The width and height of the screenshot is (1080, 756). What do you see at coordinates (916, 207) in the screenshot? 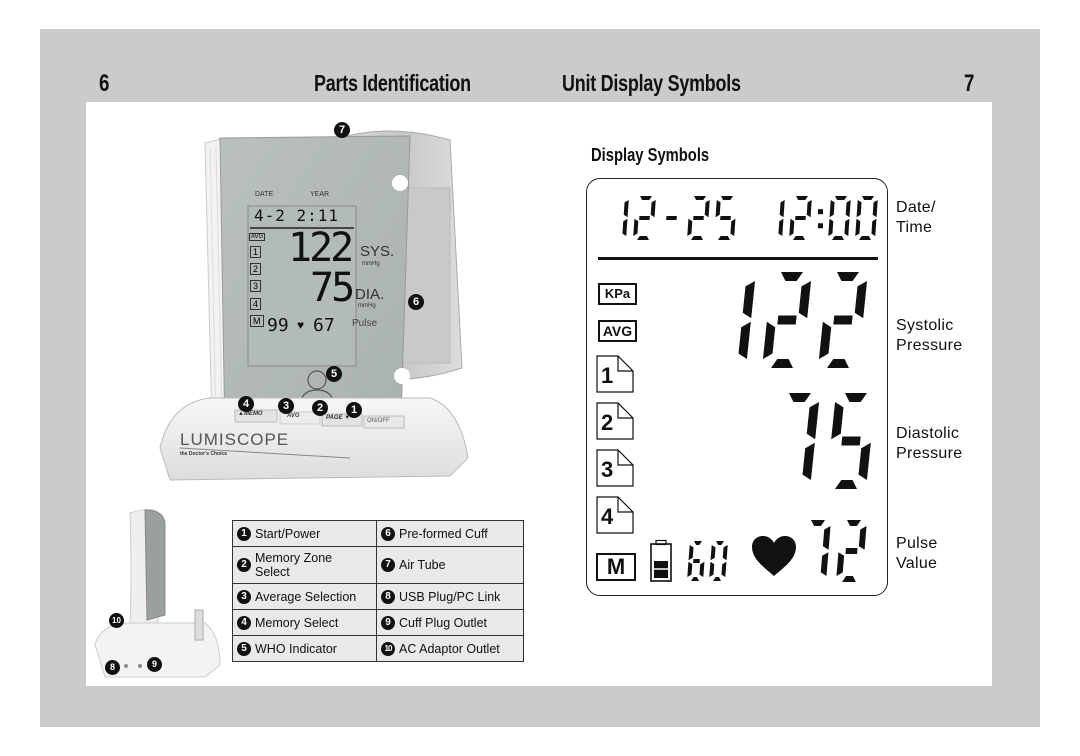
I see `label-line: Date/` at bounding box center [916, 207].